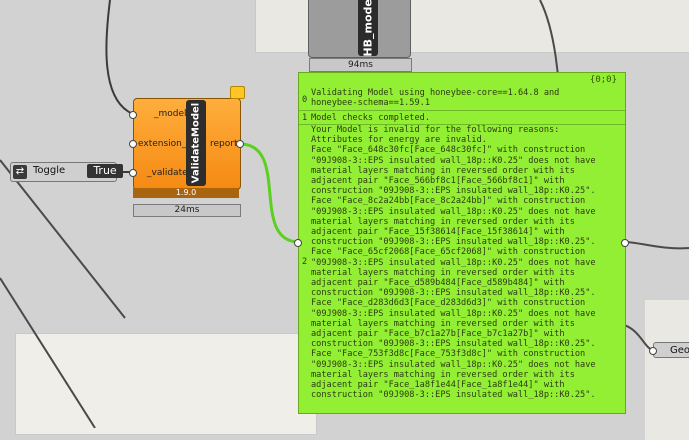 The width and height of the screenshot is (689, 440). What do you see at coordinates (119, 57) in the screenshot?
I see `wire-model-input` at bounding box center [119, 57].